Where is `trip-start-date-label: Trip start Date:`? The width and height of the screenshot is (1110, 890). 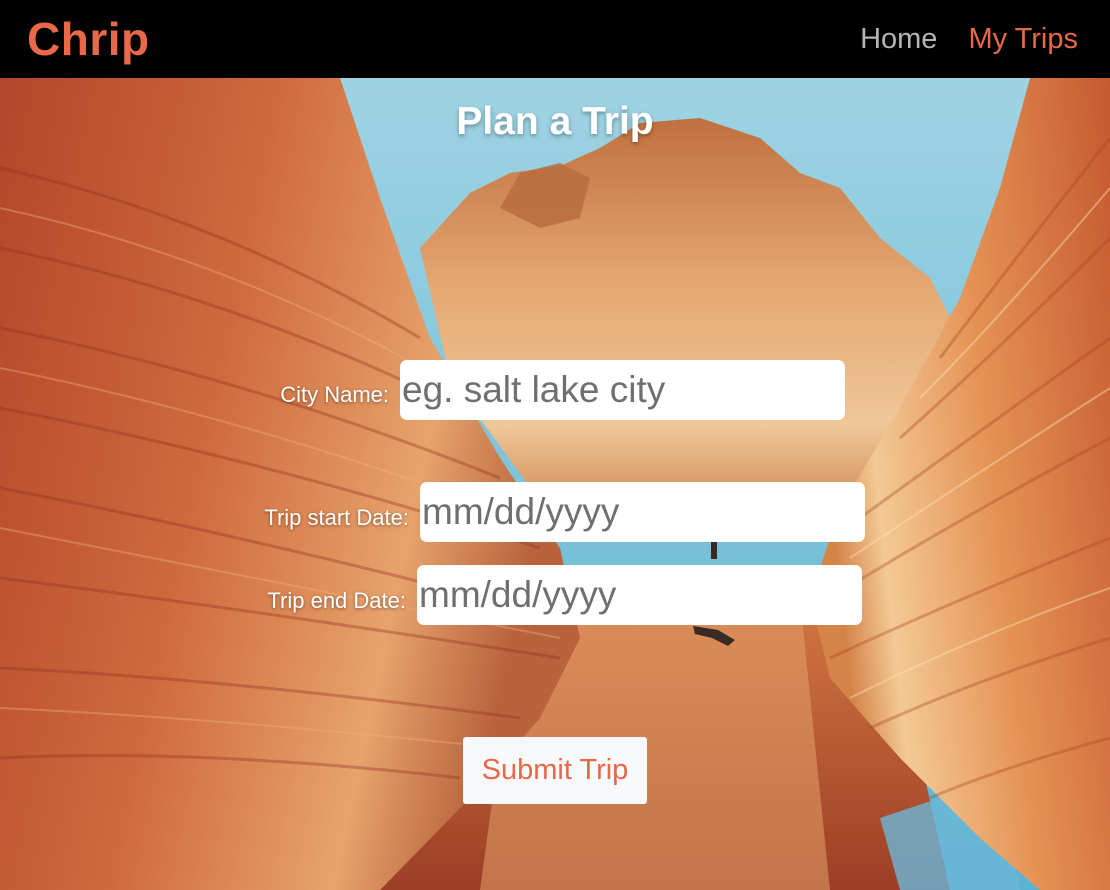 trip-start-date-label: Trip start Date: is located at coordinates (336, 517).